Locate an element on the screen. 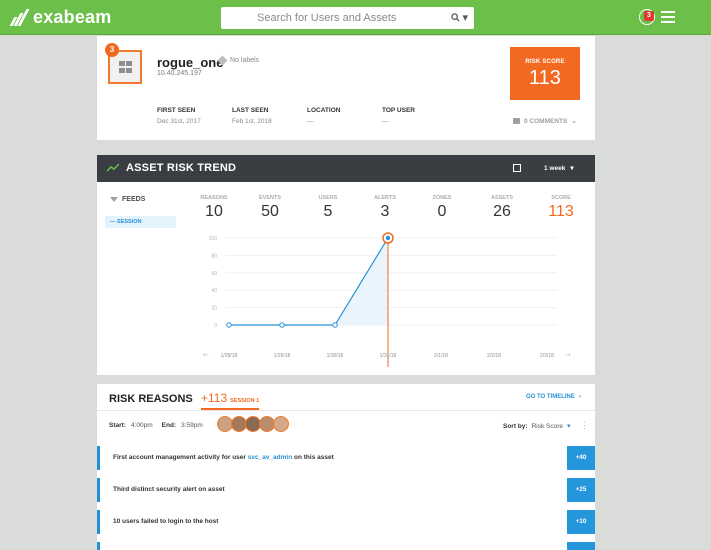  range-select: 1 week ▾ is located at coordinates (559, 168).